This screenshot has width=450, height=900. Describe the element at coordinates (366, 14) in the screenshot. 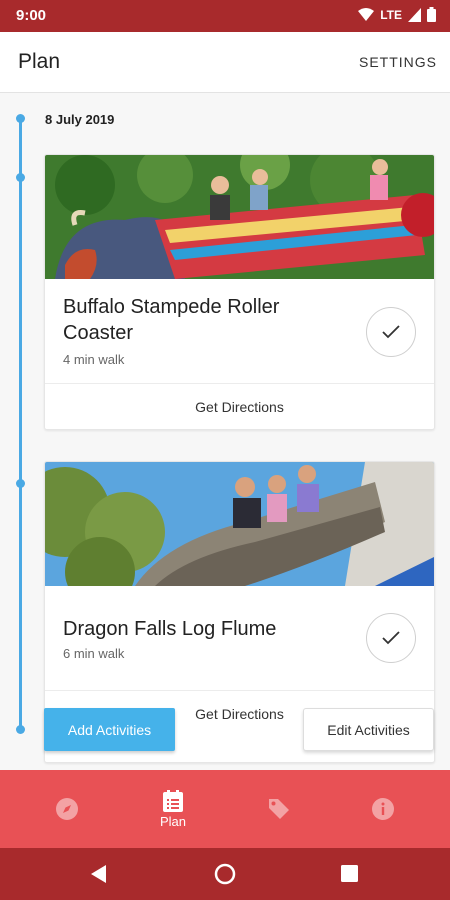

I see `wifi-icon` at that location.